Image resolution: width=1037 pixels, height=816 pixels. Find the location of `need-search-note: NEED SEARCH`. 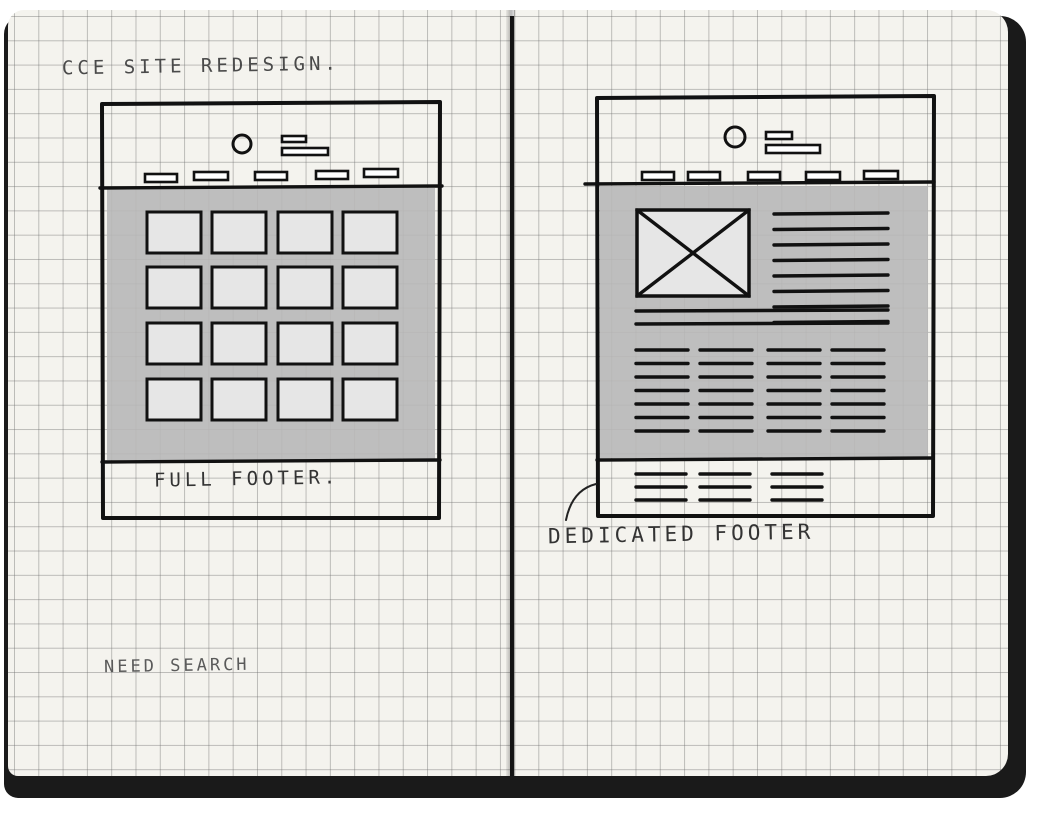

need-search-note: NEED SEARCH is located at coordinates (176, 666).